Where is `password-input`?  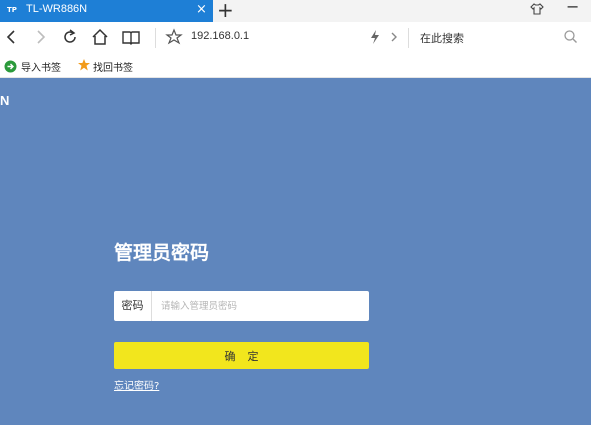 password-input is located at coordinates (260, 306).